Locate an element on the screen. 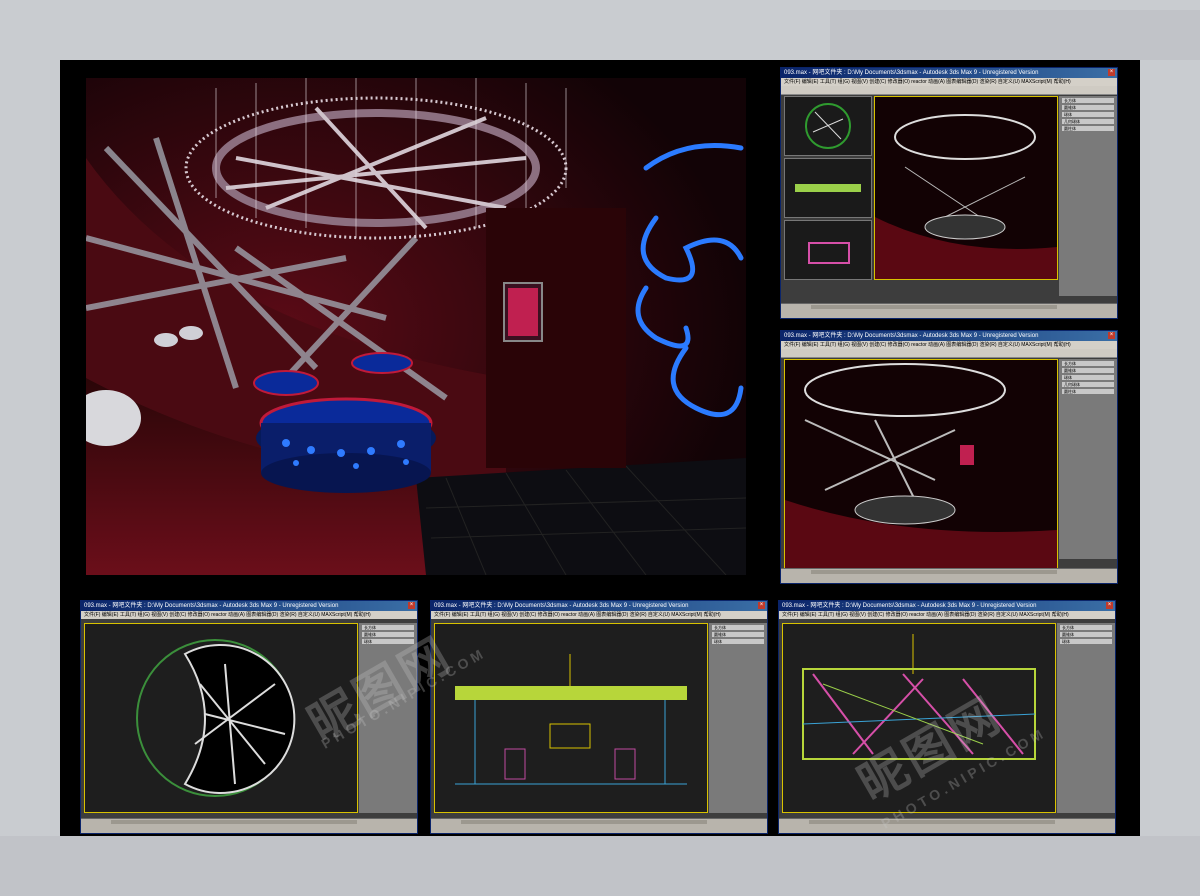  viewport-left is located at coordinates (828, 250).